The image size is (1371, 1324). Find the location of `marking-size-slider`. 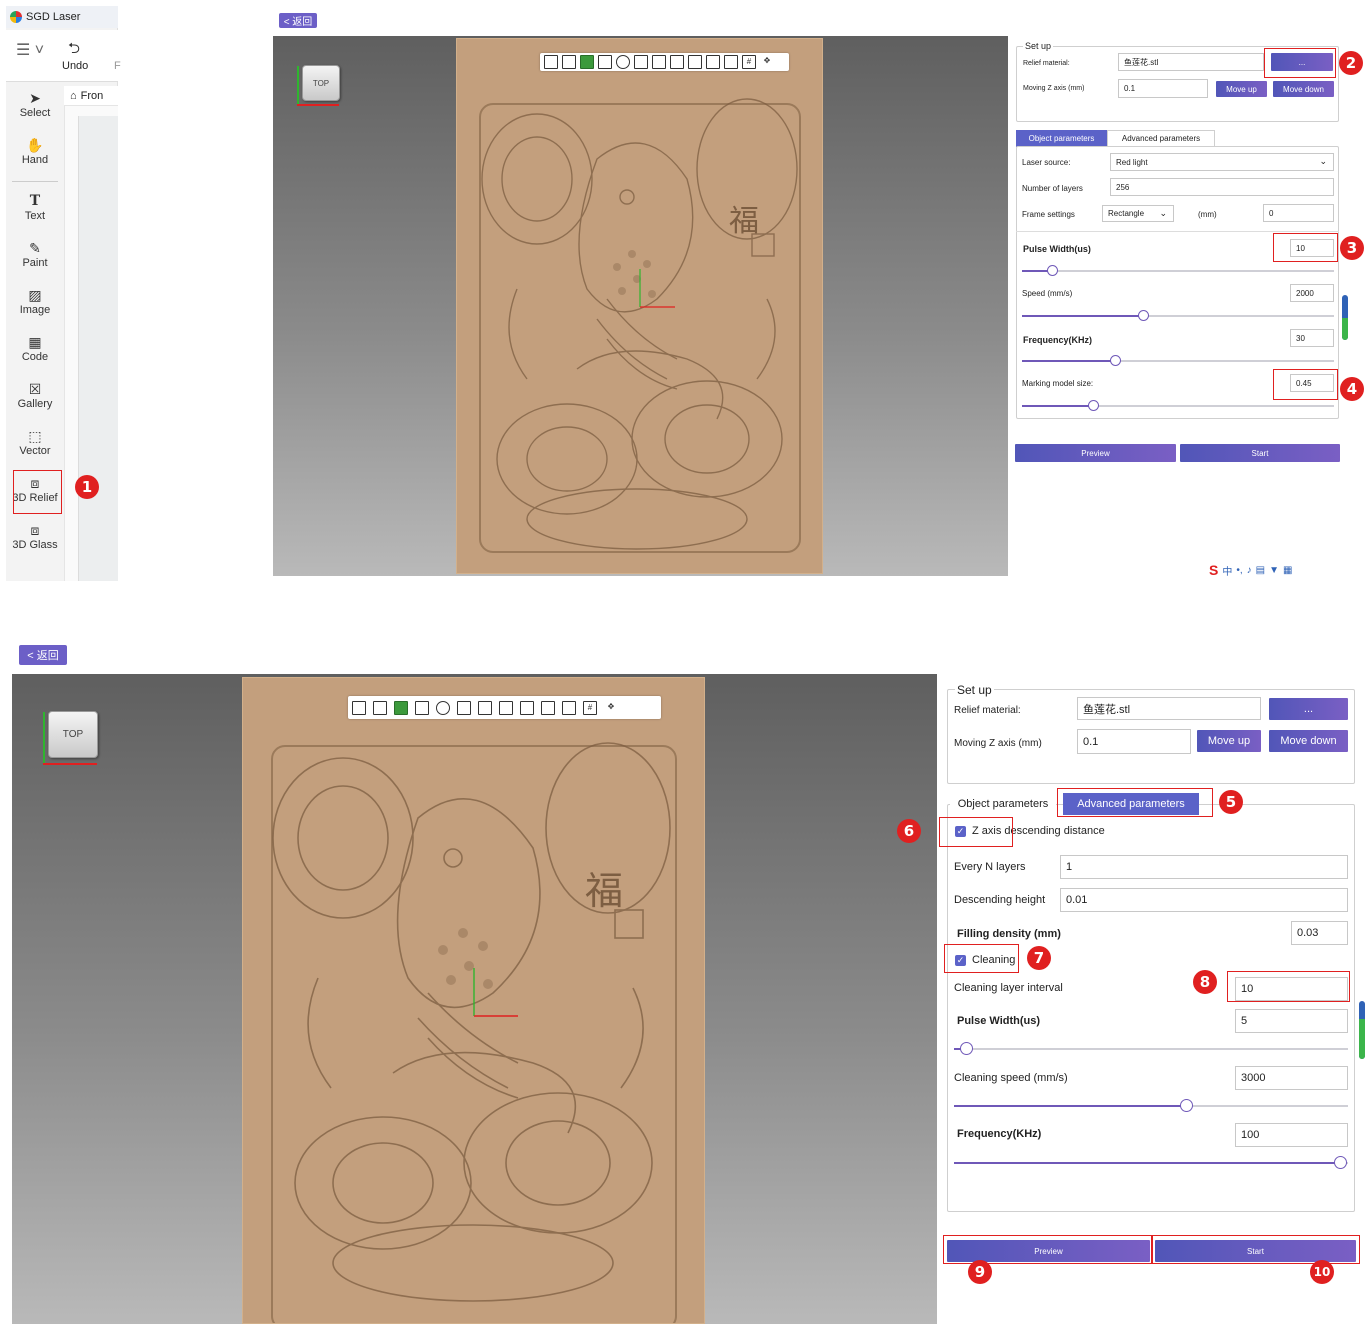

marking-size-slider is located at coordinates (1178, 405).